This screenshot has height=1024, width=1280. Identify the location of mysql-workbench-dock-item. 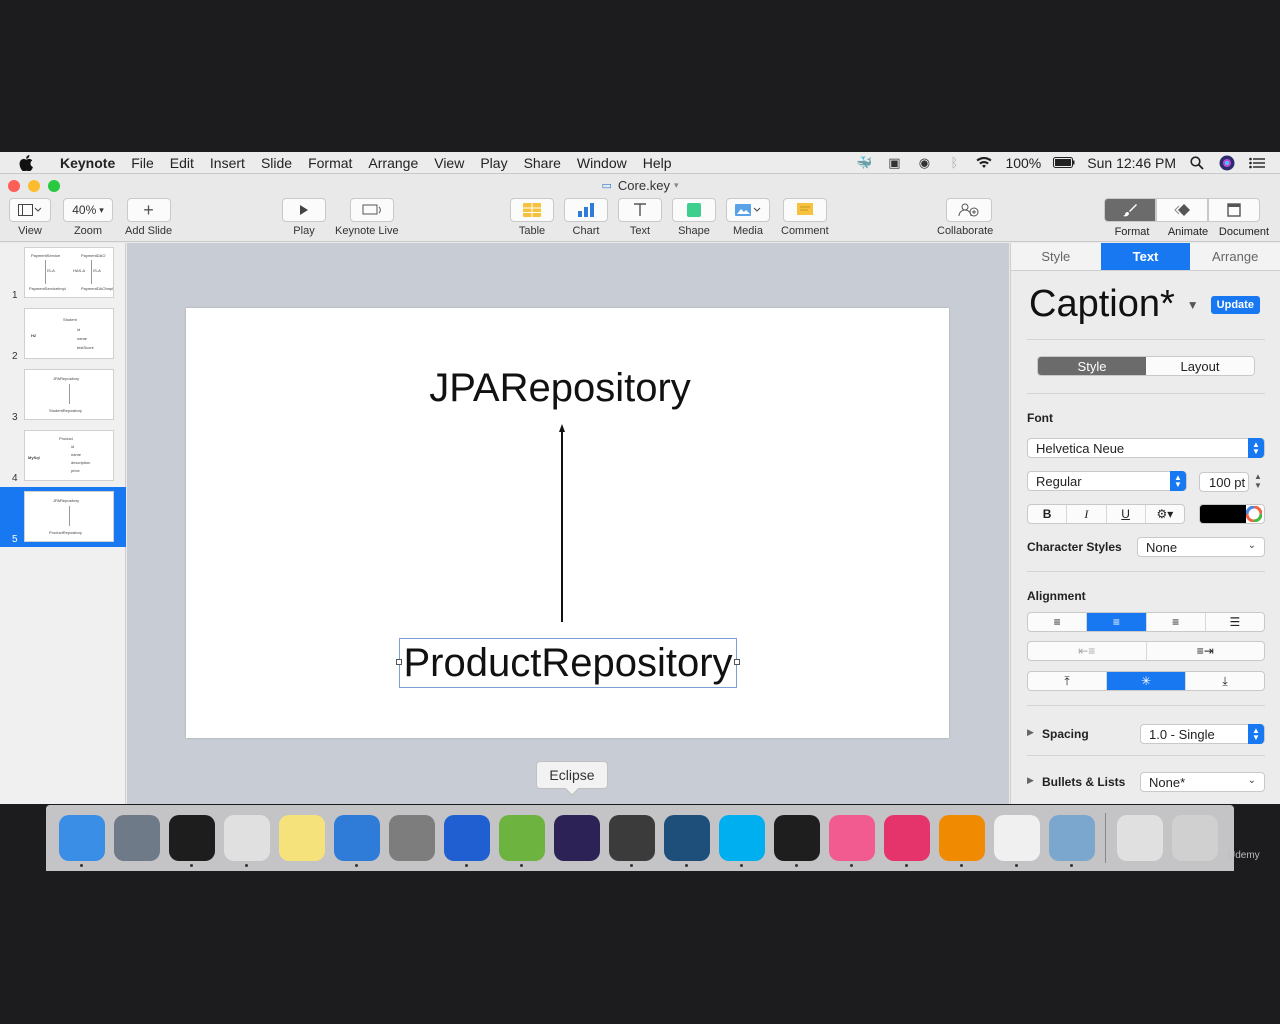
(686, 838).